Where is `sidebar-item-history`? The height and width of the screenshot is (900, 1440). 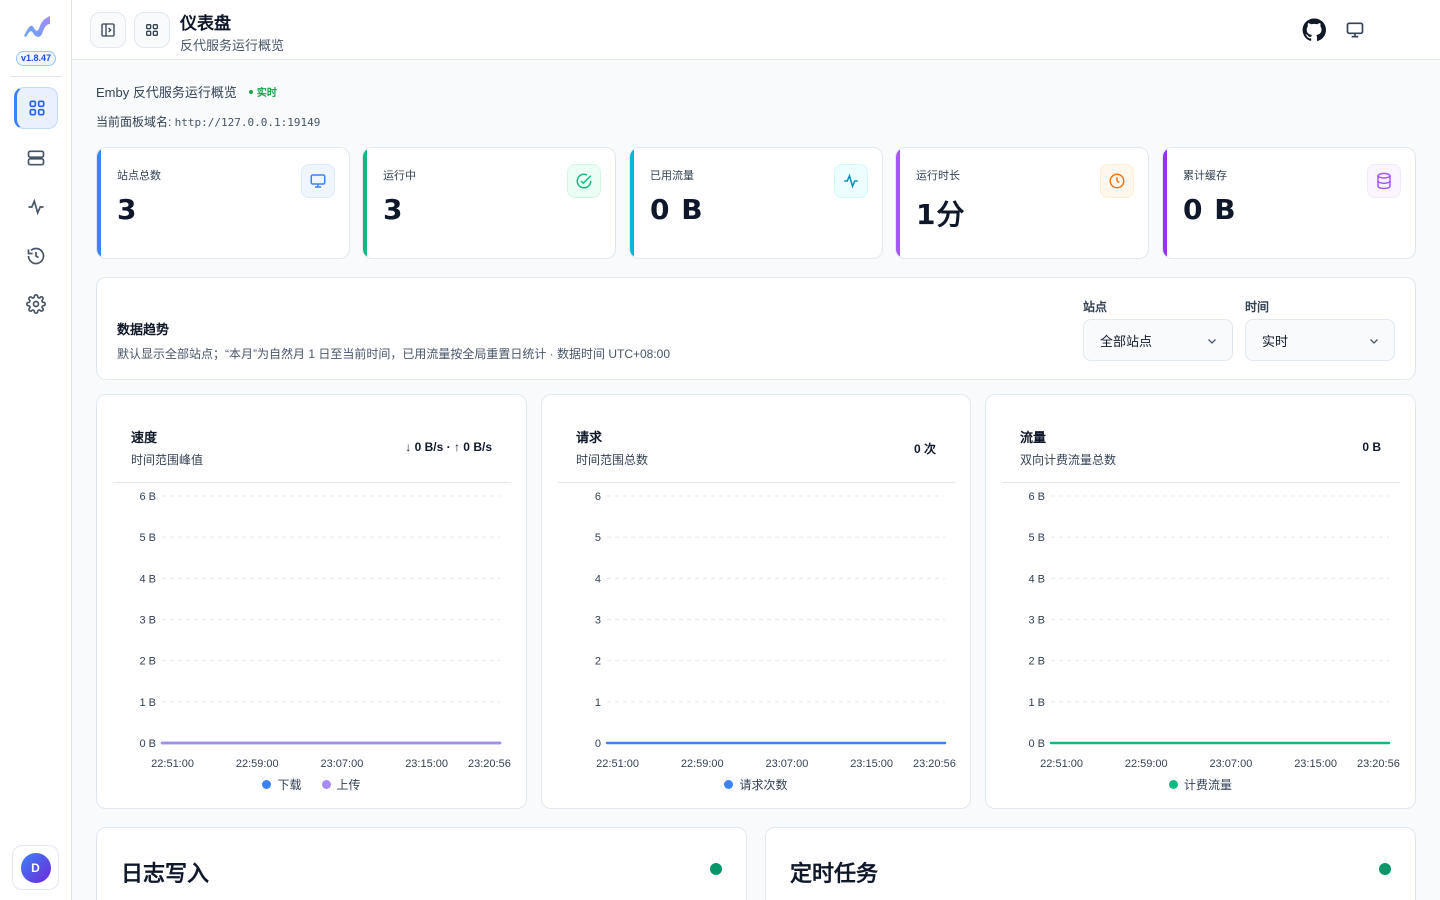
sidebar-item-history is located at coordinates (36, 256).